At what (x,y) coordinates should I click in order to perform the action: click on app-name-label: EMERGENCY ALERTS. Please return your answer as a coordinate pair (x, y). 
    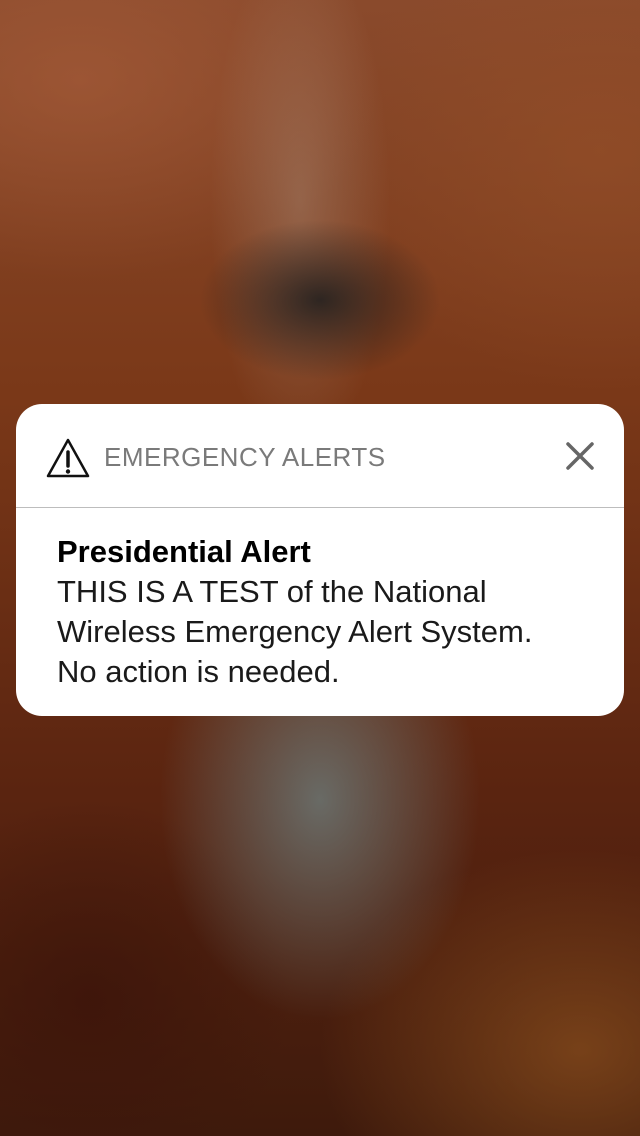
    Looking at the image, I should click on (245, 457).